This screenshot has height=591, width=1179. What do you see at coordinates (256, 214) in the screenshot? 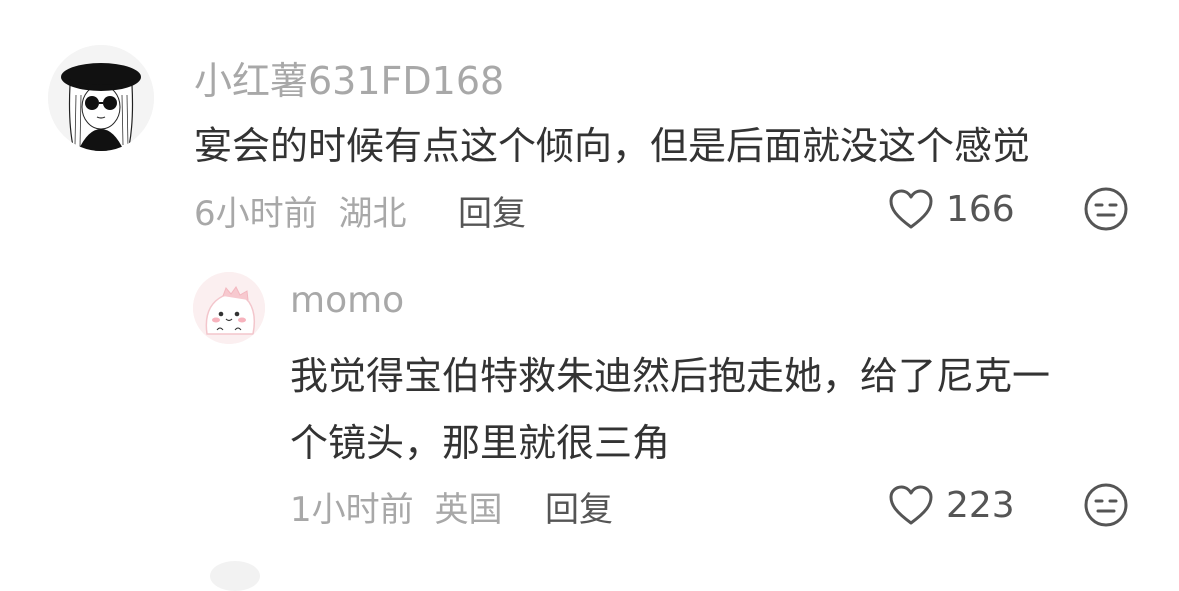
I see `comment-time: 6小时前` at bounding box center [256, 214].